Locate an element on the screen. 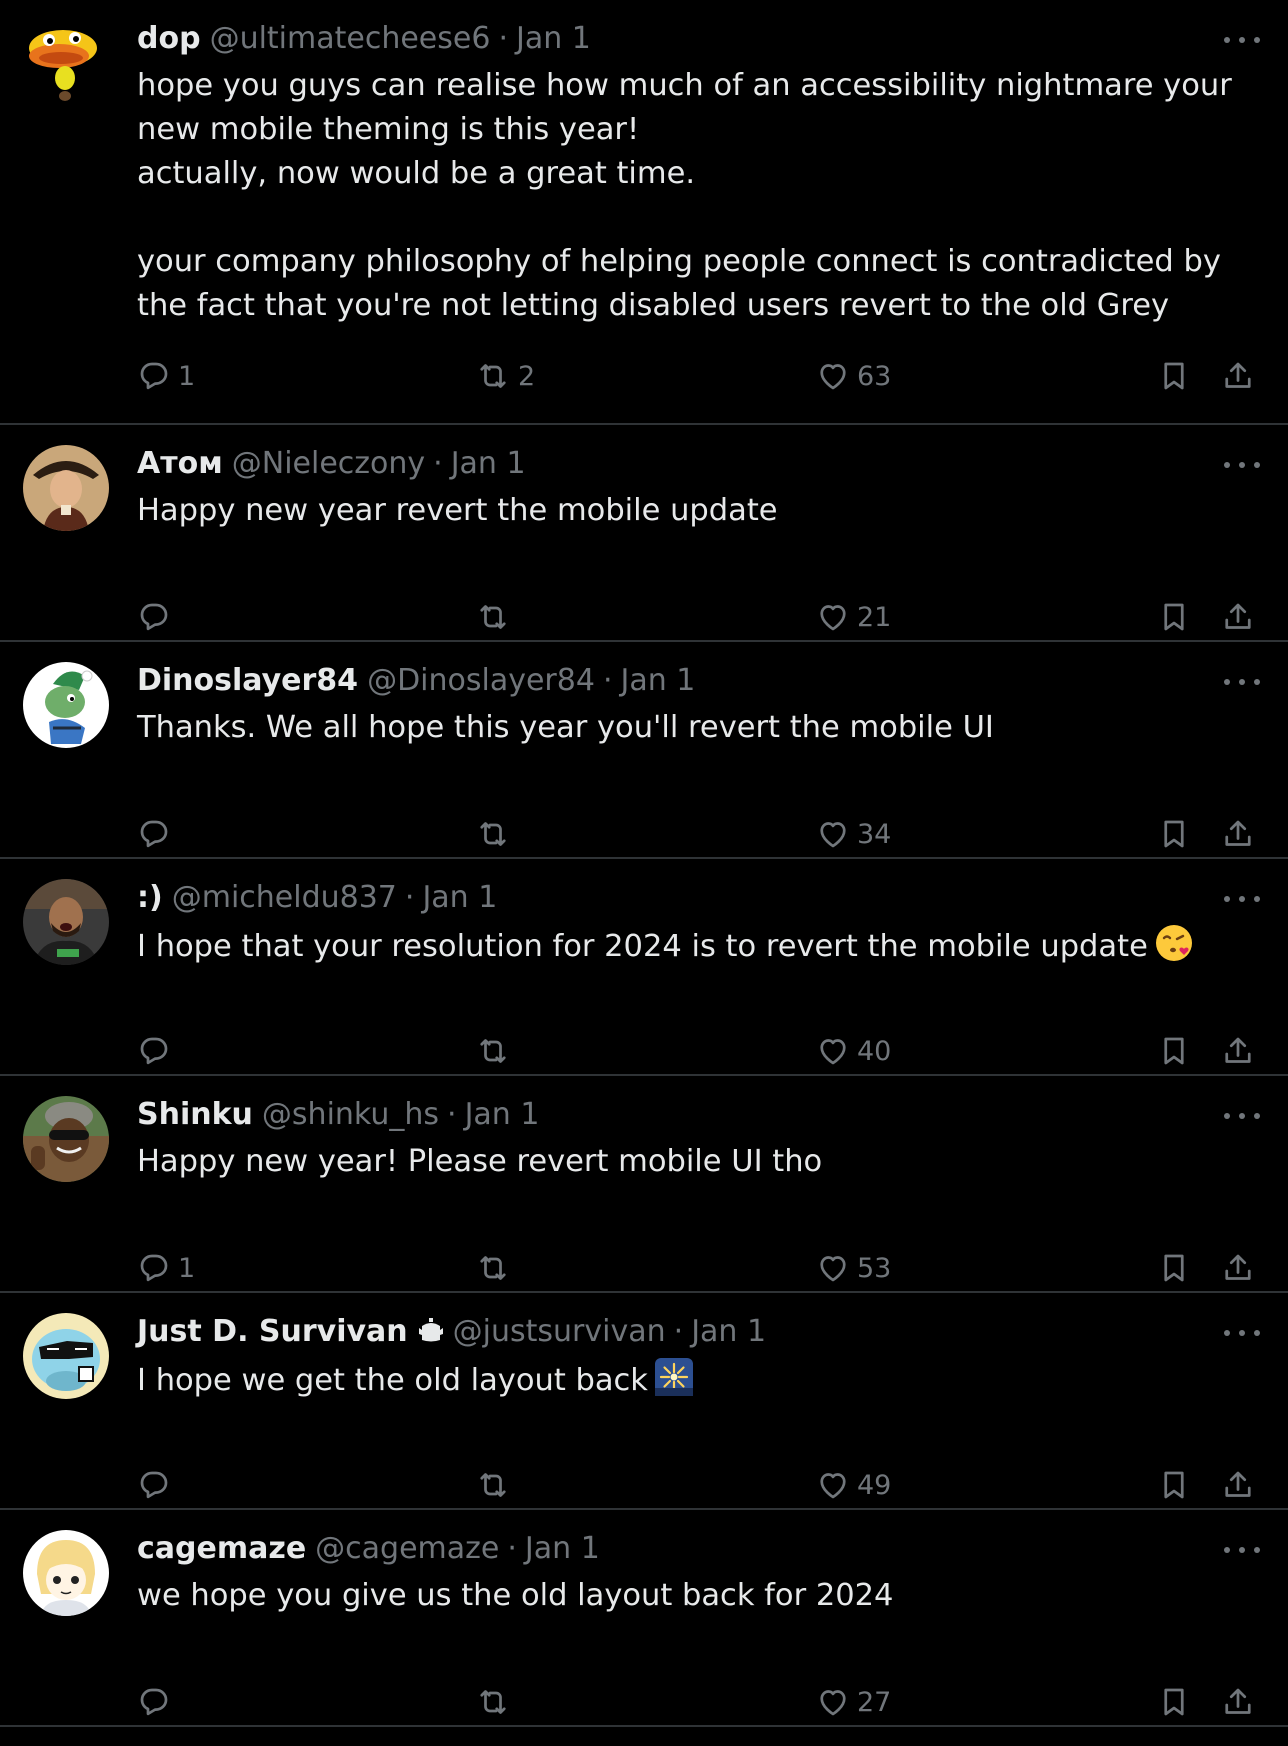 Image resolution: width=1288 pixels, height=1746 pixels. user-handle: @shinku_hs is located at coordinates (350, 1114).